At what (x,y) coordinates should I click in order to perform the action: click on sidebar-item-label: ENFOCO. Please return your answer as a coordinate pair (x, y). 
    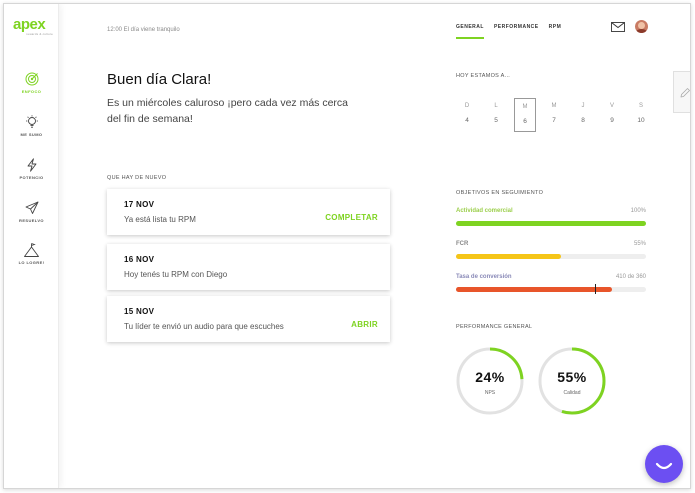
    Looking at the image, I should click on (31, 91).